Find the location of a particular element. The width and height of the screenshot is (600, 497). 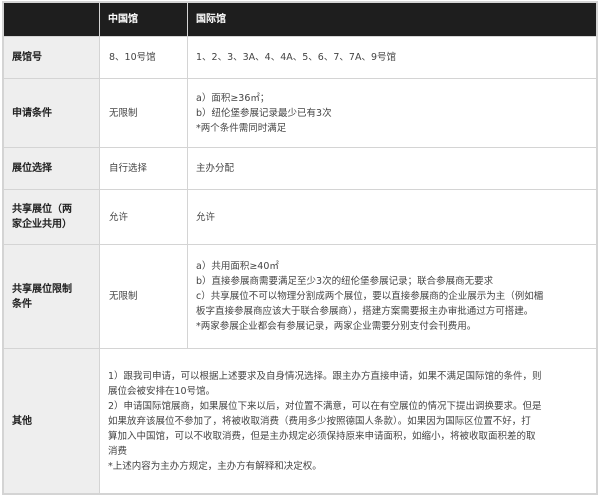

cell-text: 1、2、3、3A、4、4A、5、6、7、7A、9号馆 is located at coordinates (296, 57).